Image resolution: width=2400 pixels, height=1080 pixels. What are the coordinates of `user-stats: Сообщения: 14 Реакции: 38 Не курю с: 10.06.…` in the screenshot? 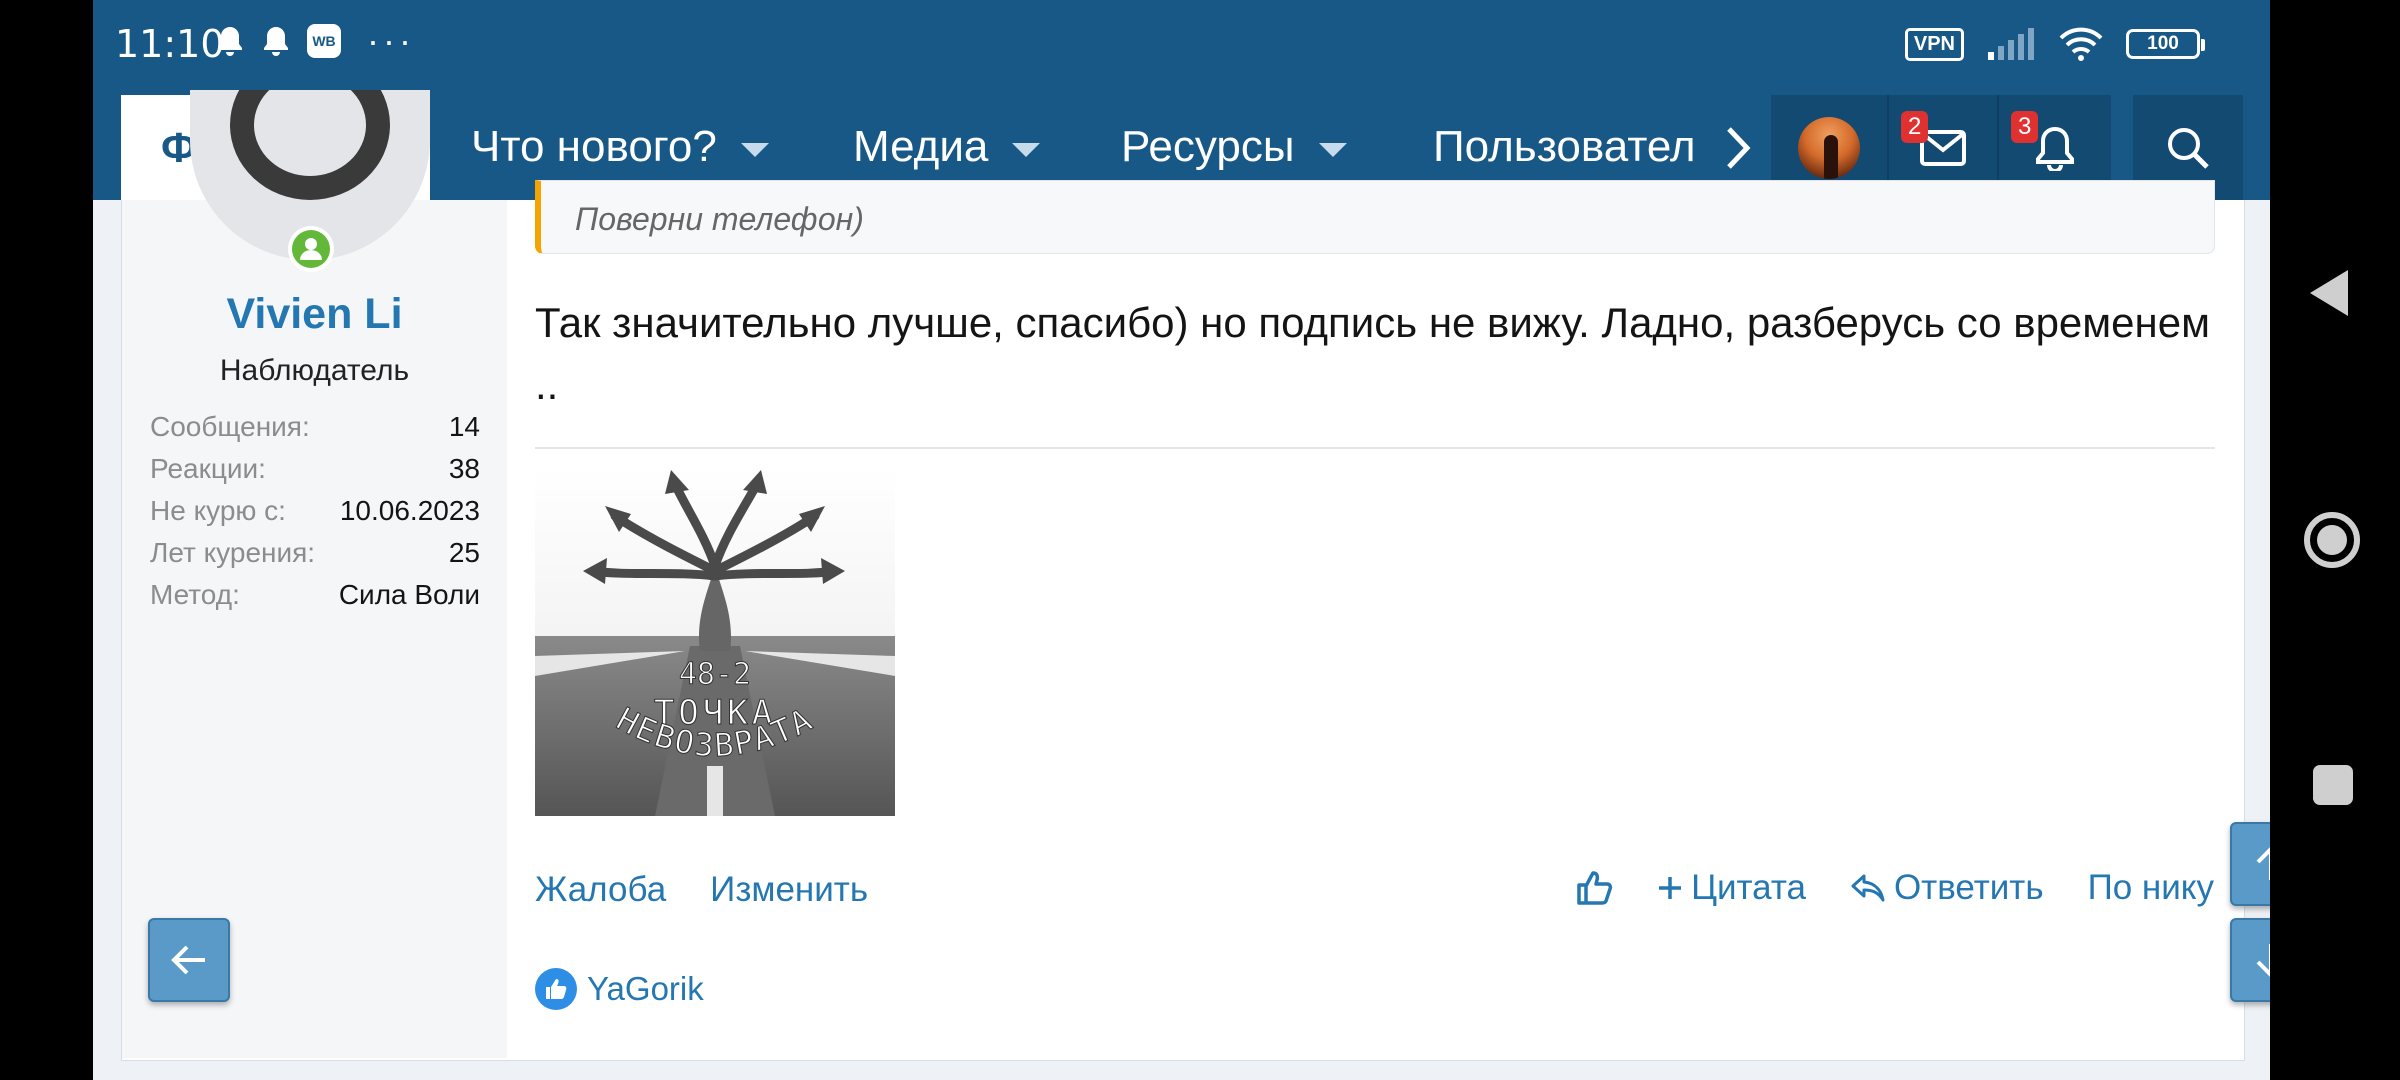 It's located at (315, 511).